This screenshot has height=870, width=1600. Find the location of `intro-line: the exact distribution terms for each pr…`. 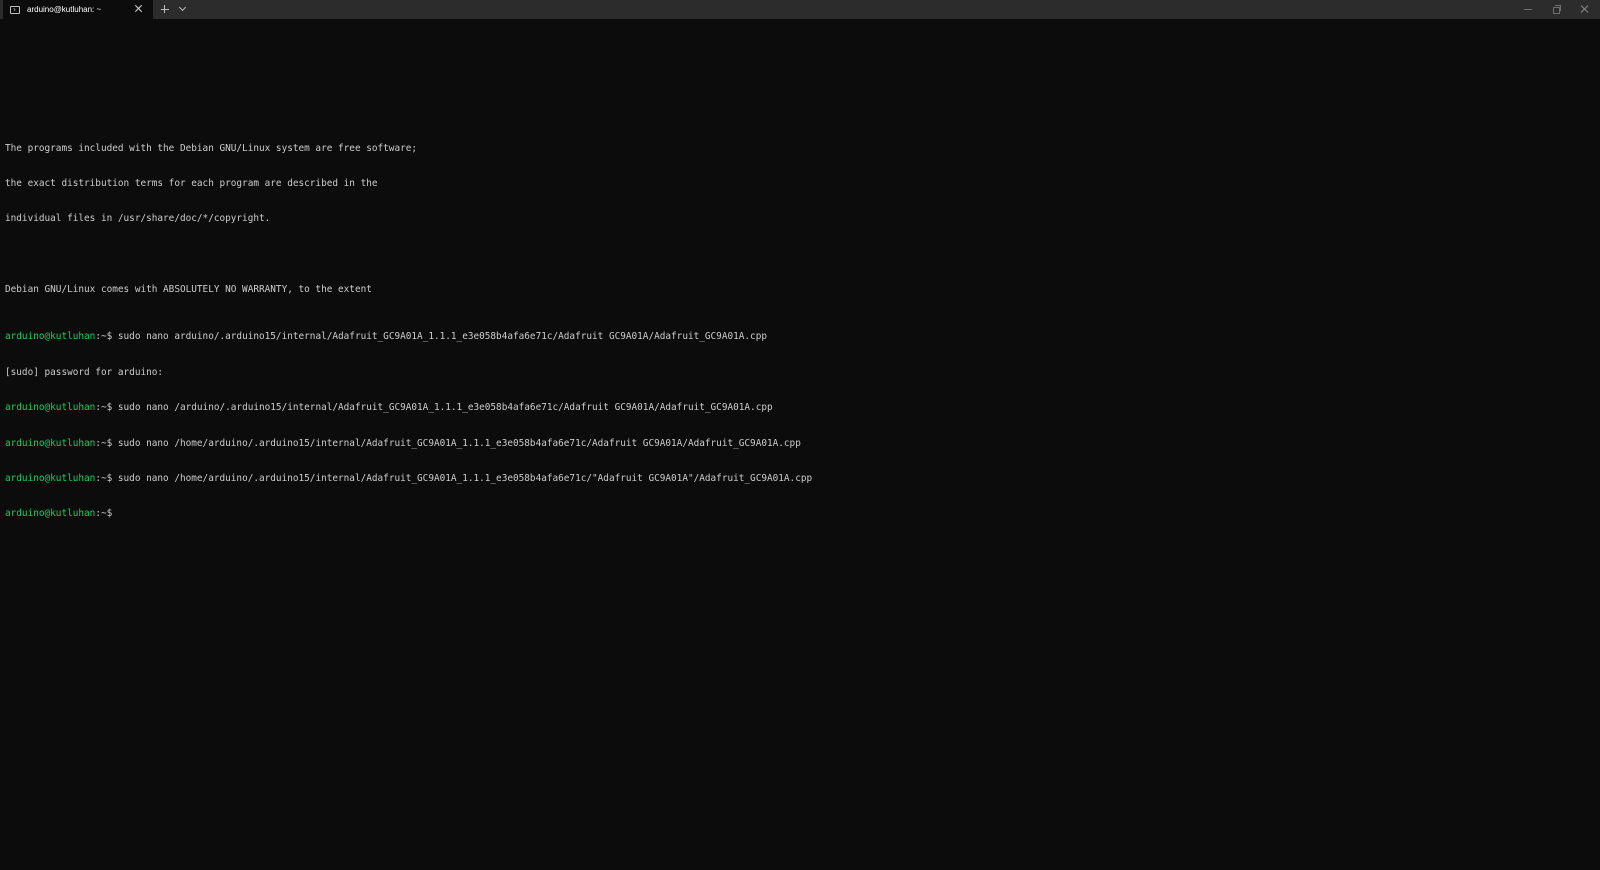

intro-line: the exact distribution terms for each pr… is located at coordinates (191, 183).